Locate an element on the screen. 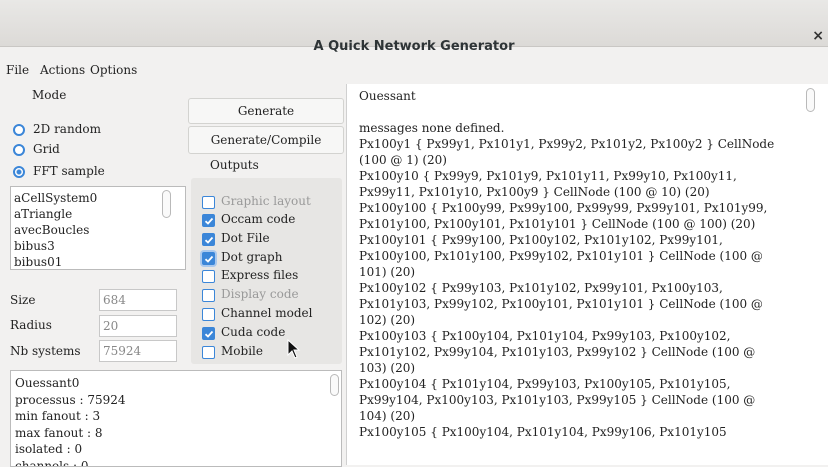 Image resolution: width=828 pixels, height=467 pixels. radio-label-fft-sample: FFT sample is located at coordinates (69, 171).